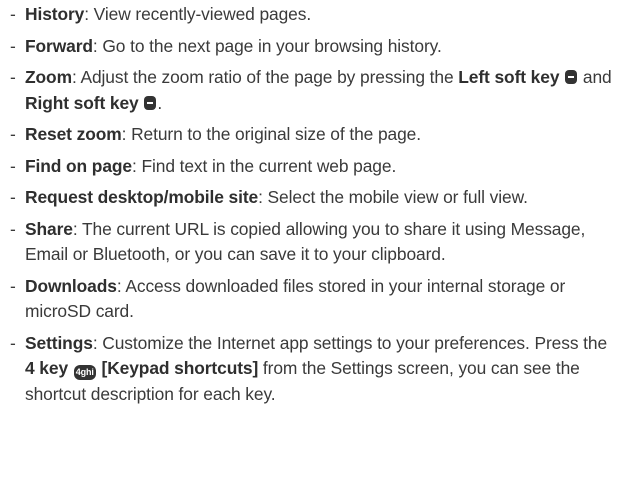 The image size is (623, 496). I want to click on desc-zoom-c: ., so click(160, 102).